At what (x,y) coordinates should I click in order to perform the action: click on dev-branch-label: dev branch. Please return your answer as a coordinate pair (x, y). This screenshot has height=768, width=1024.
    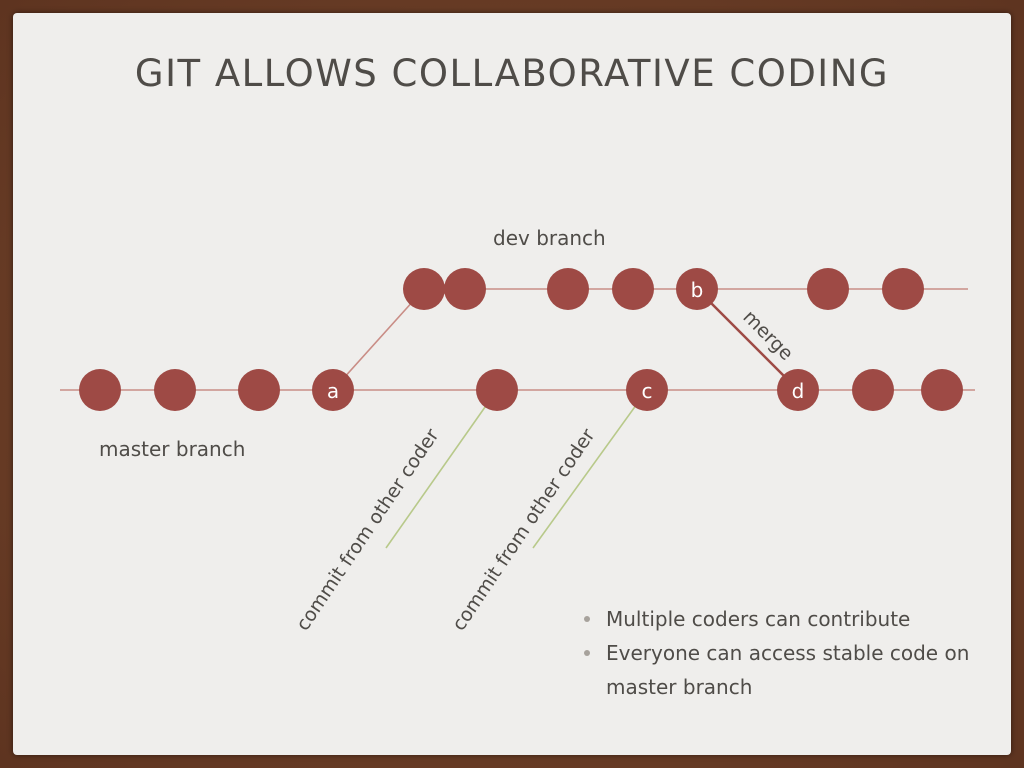
    Looking at the image, I should click on (549, 238).